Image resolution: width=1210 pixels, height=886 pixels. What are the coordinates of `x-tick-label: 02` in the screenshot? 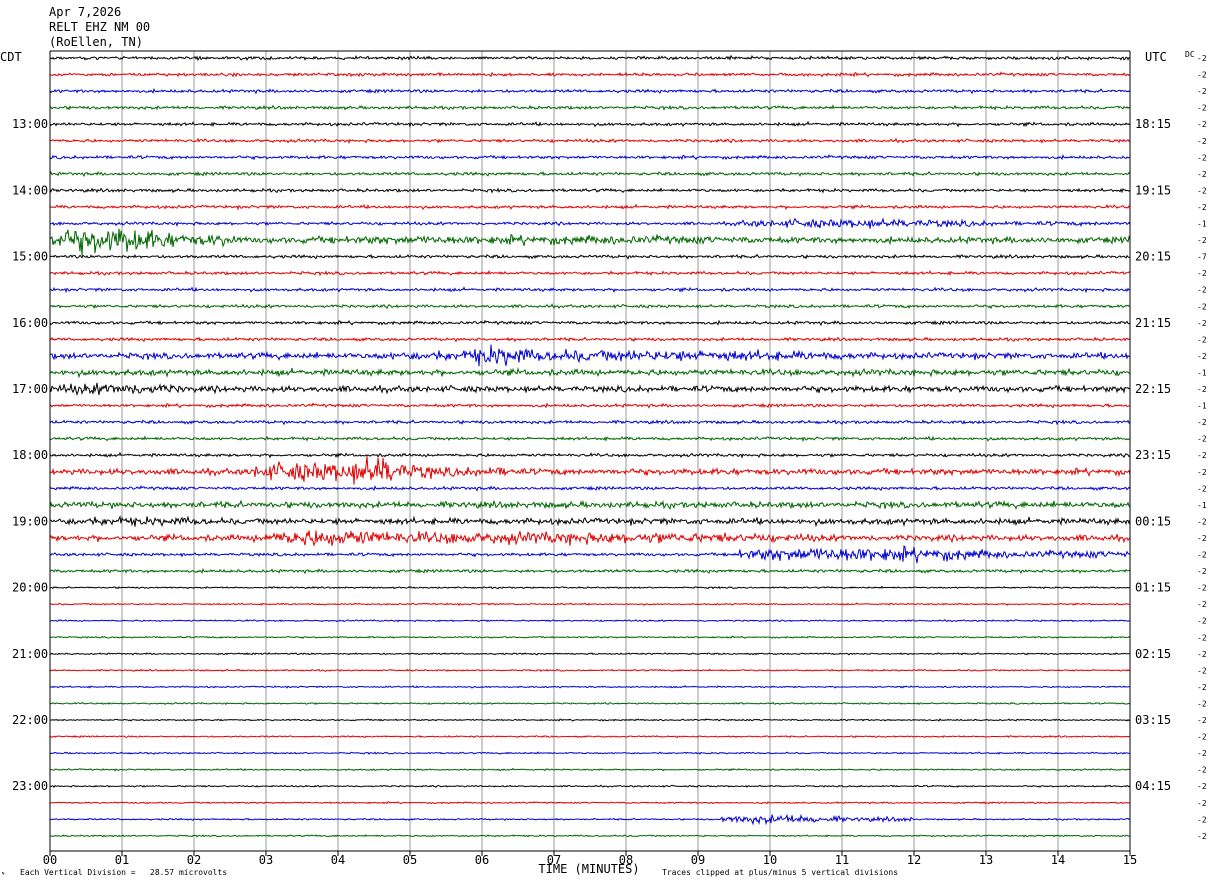 It's located at (194, 860).